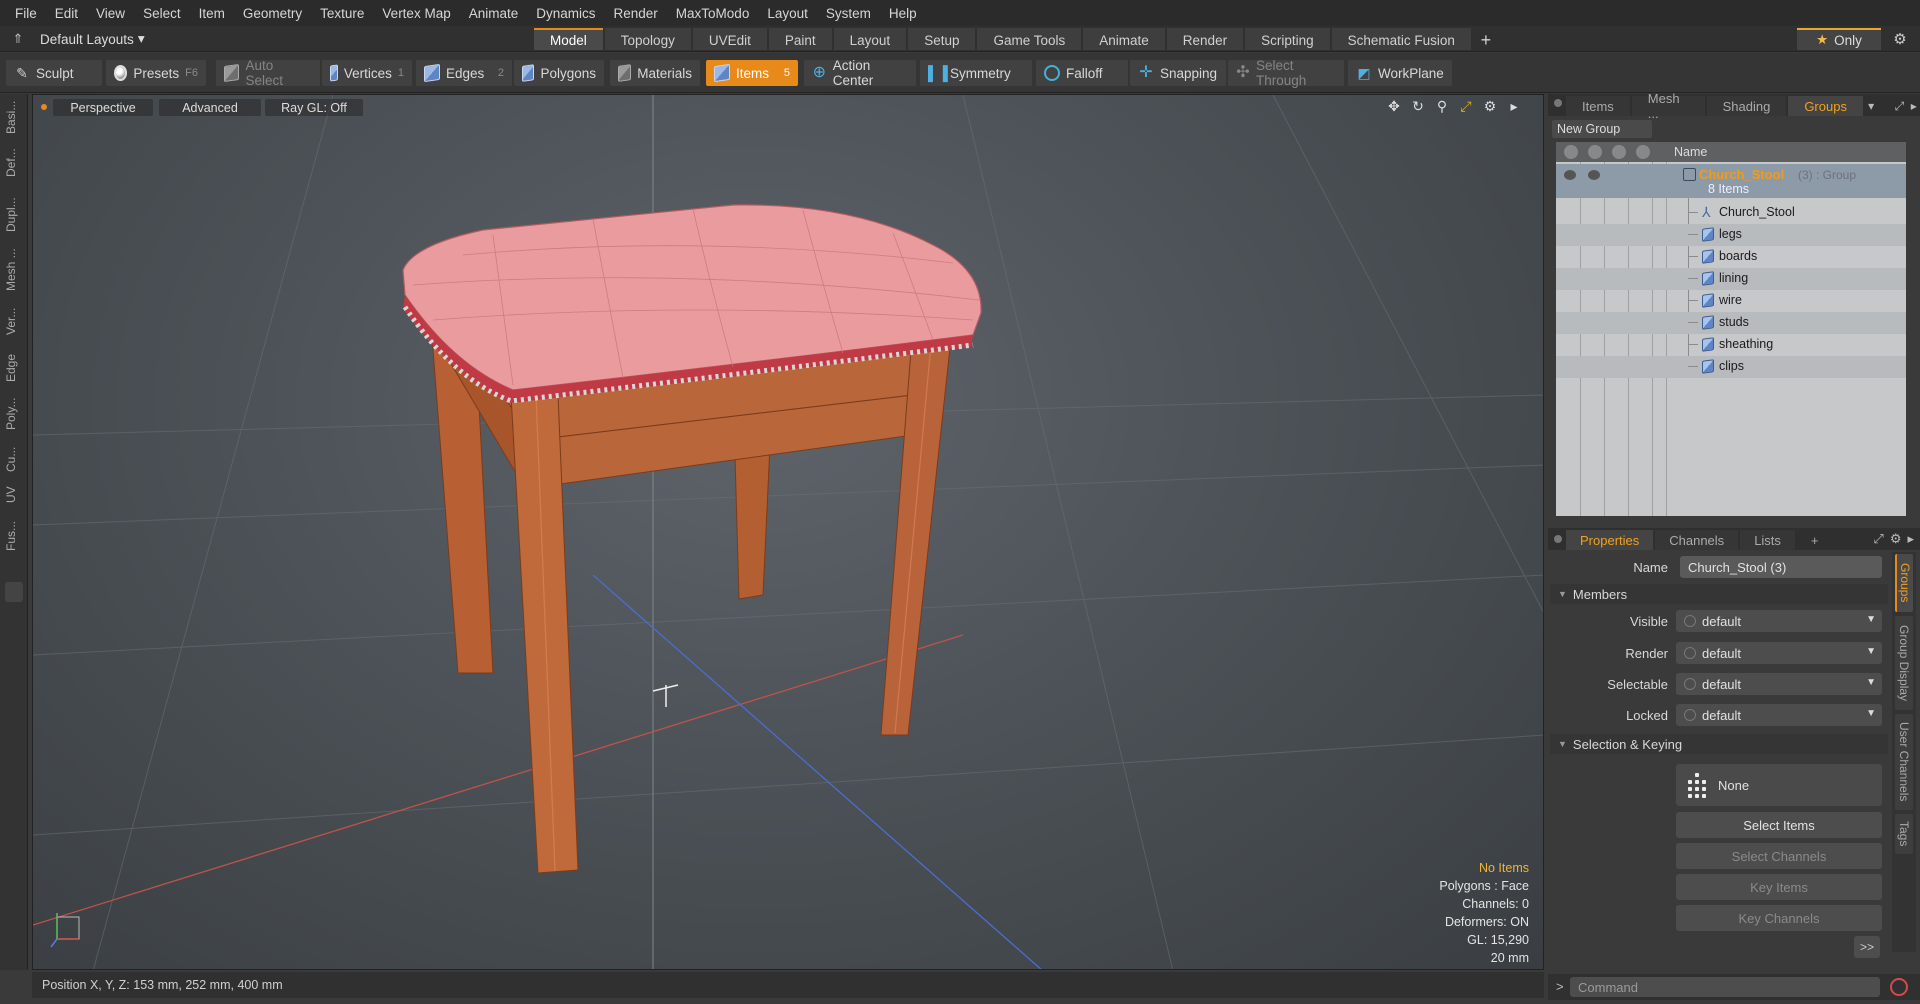 This screenshot has width=1920, height=1004. Describe the element at coordinates (44, 107) in the screenshot. I see `viewport-menu-dot` at that location.